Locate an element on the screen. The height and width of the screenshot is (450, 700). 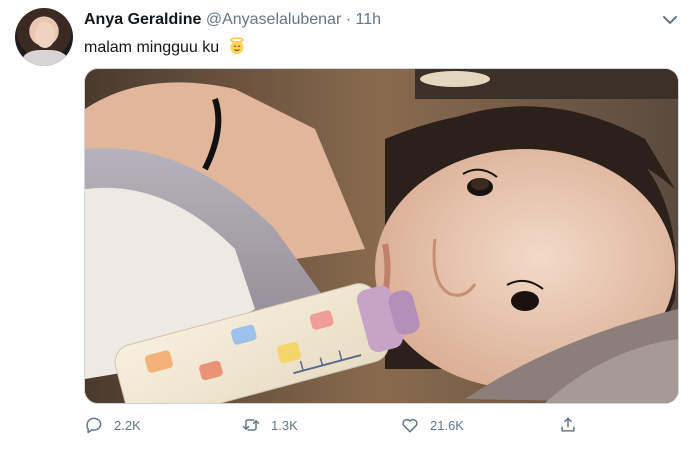
author-name: Anya Geraldine is located at coordinates (142, 19).